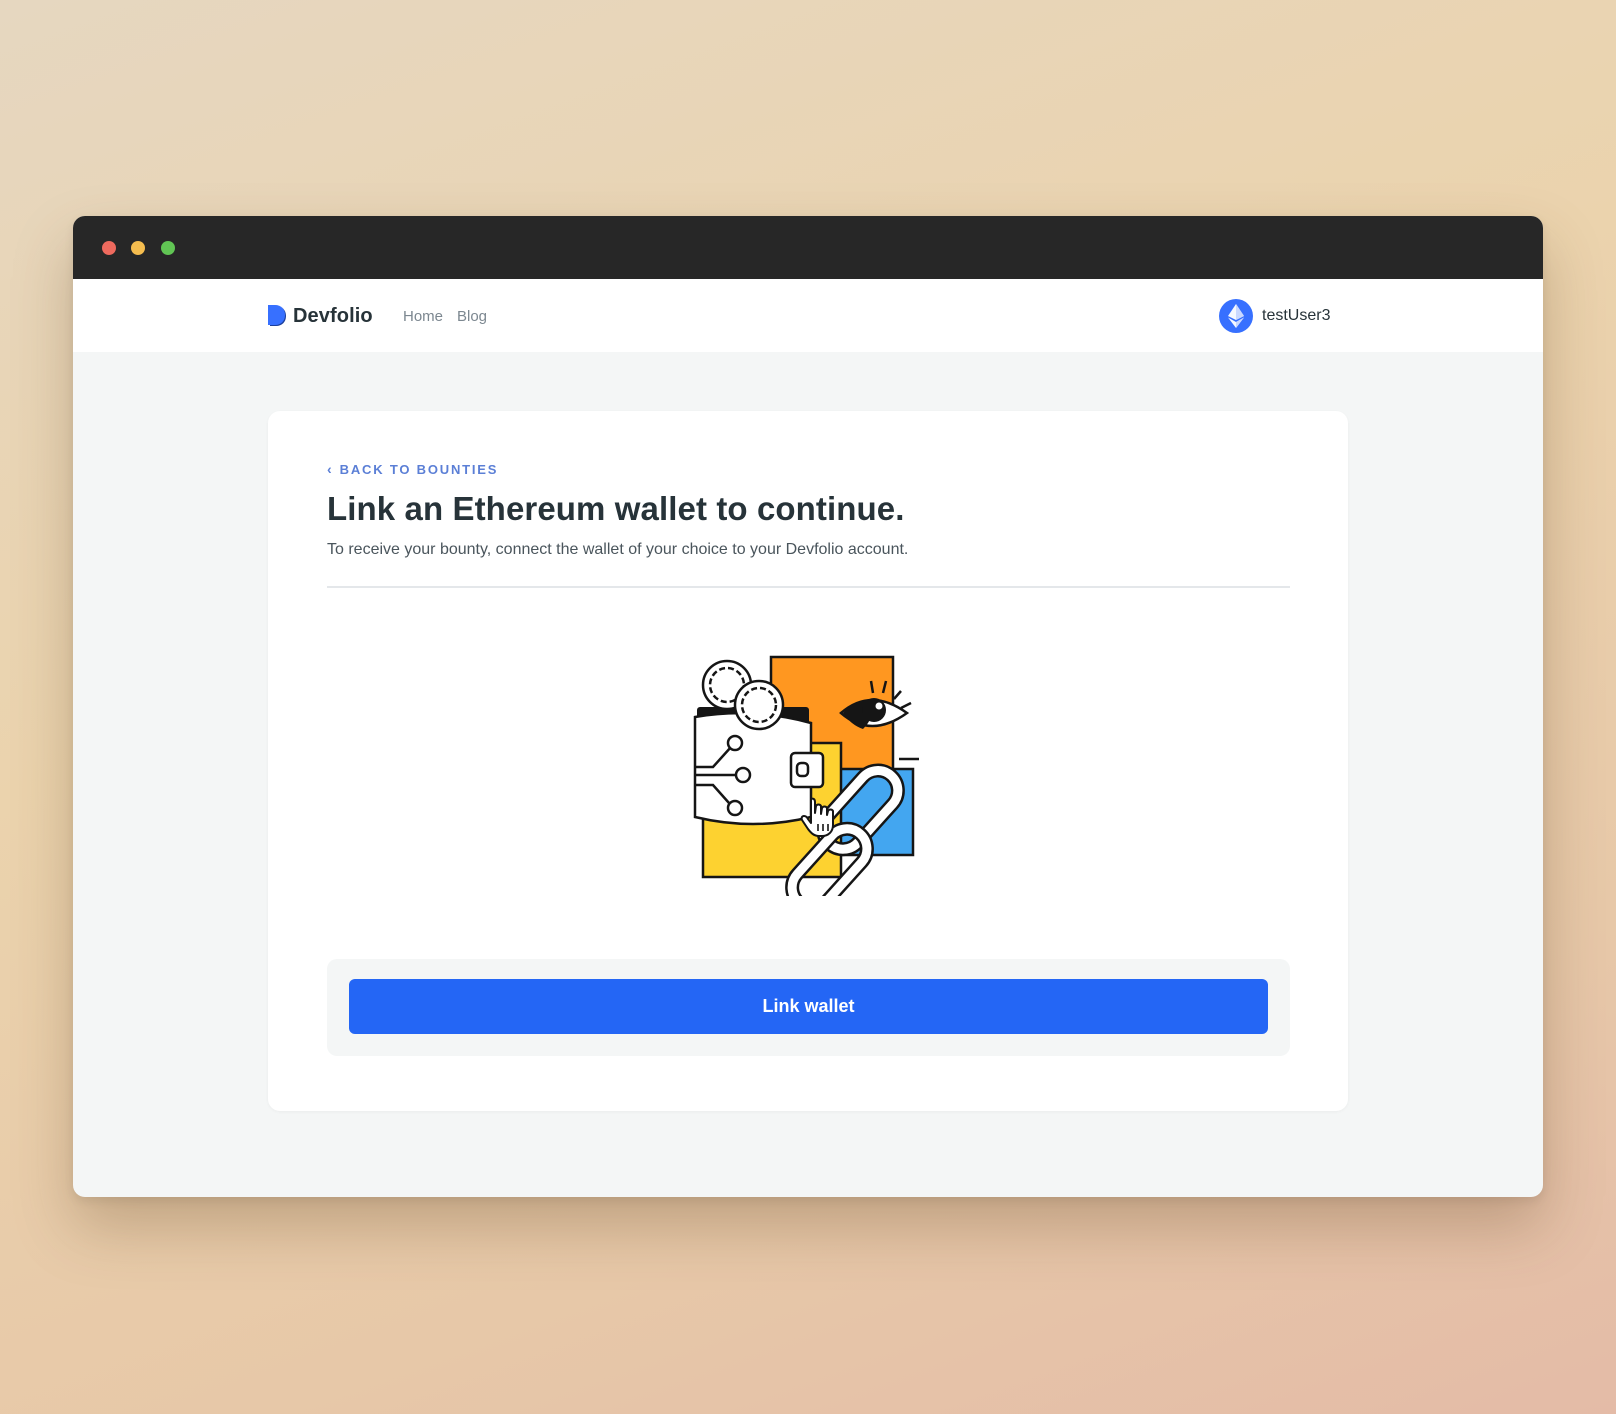  What do you see at coordinates (1296, 315) in the screenshot?
I see `username: testUser3` at bounding box center [1296, 315].